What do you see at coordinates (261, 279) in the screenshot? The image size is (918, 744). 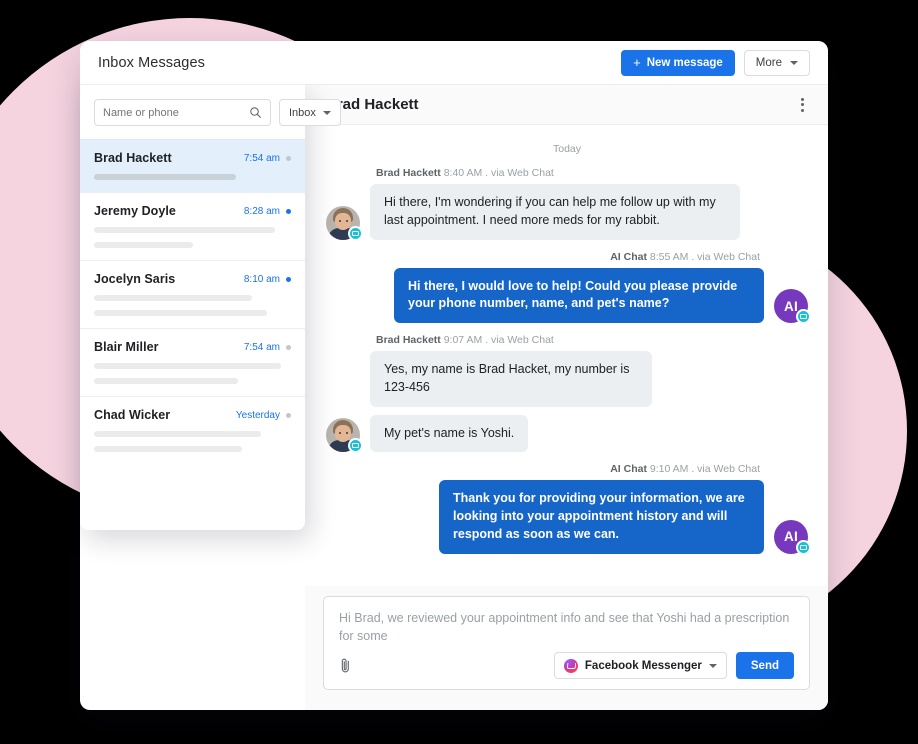 I see `conversation-time: 8:10 am` at bounding box center [261, 279].